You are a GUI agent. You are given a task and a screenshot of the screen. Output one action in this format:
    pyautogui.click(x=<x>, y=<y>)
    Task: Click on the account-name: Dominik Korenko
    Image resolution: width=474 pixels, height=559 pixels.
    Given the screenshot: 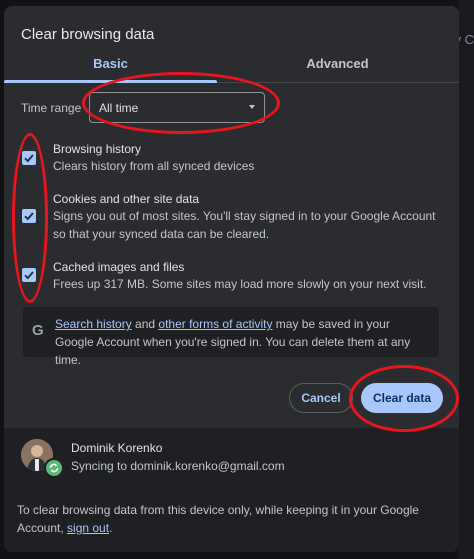 What is the action you would take?
    pyautogui.click(x=117, y=448)
    